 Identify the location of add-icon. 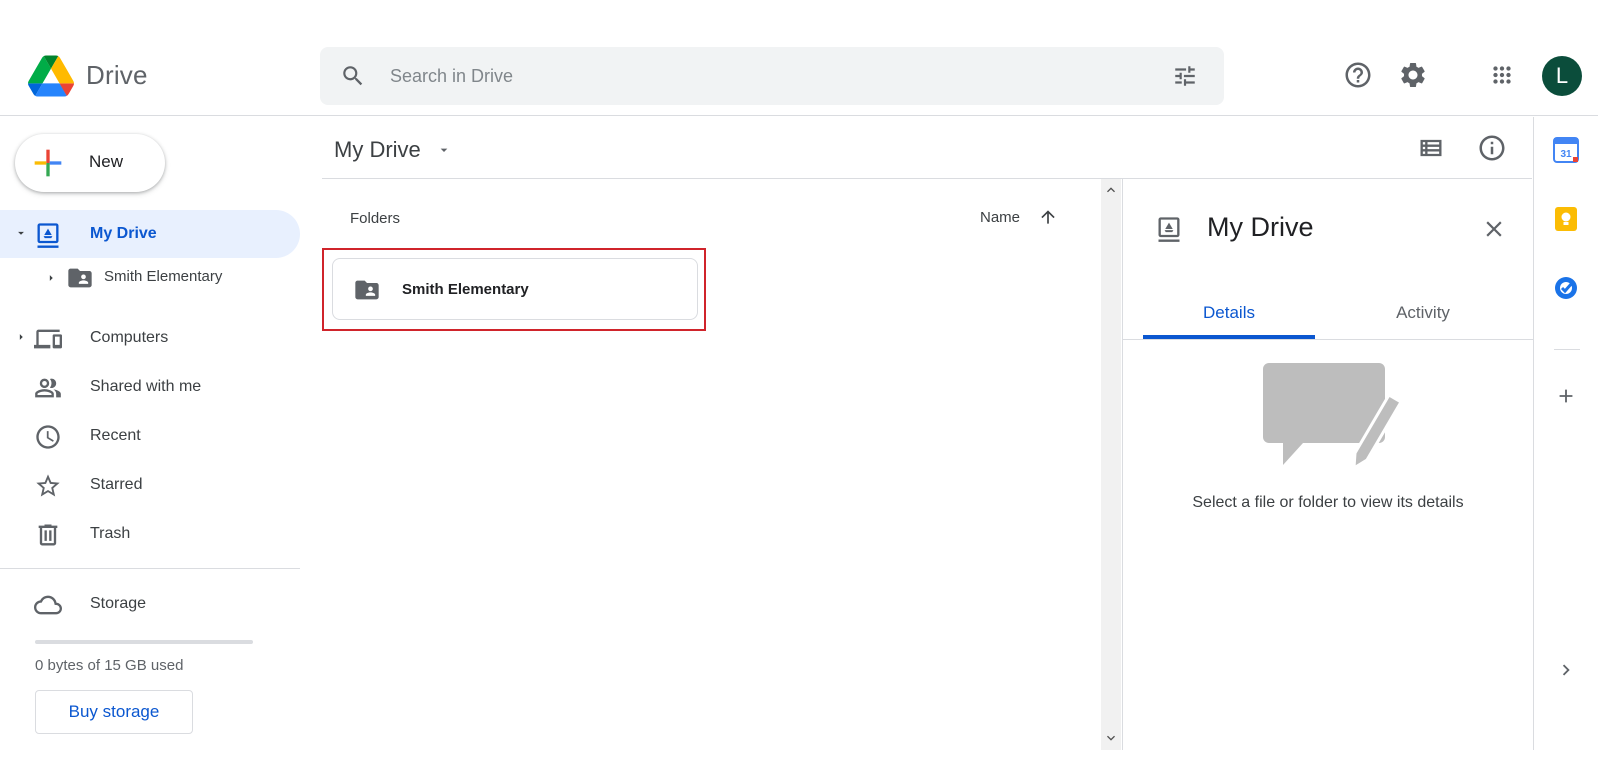
(1566, 396).